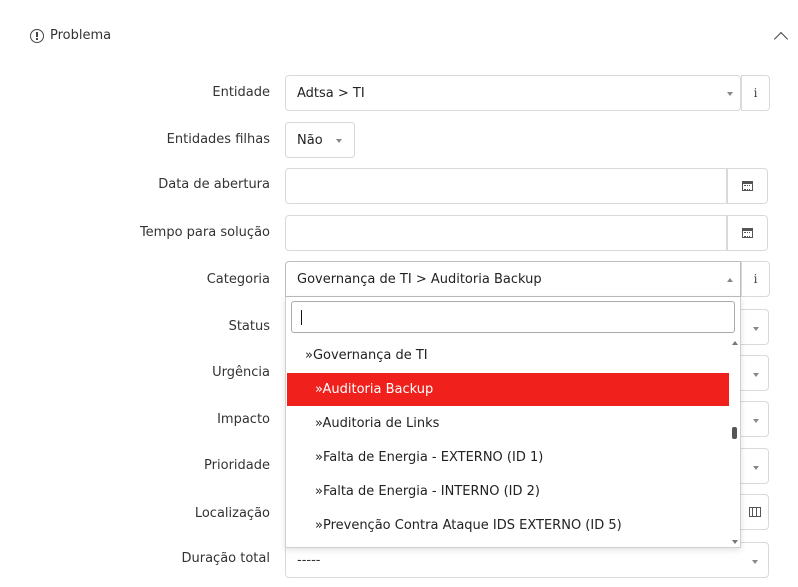 Image resolution: width=798 pixels, height=587 pixels. What do you see at coordinates (374, 389) in the screenshot?
I see `dropdown-option-label: »Auditoria Backup` at bounding box center [374, 389].